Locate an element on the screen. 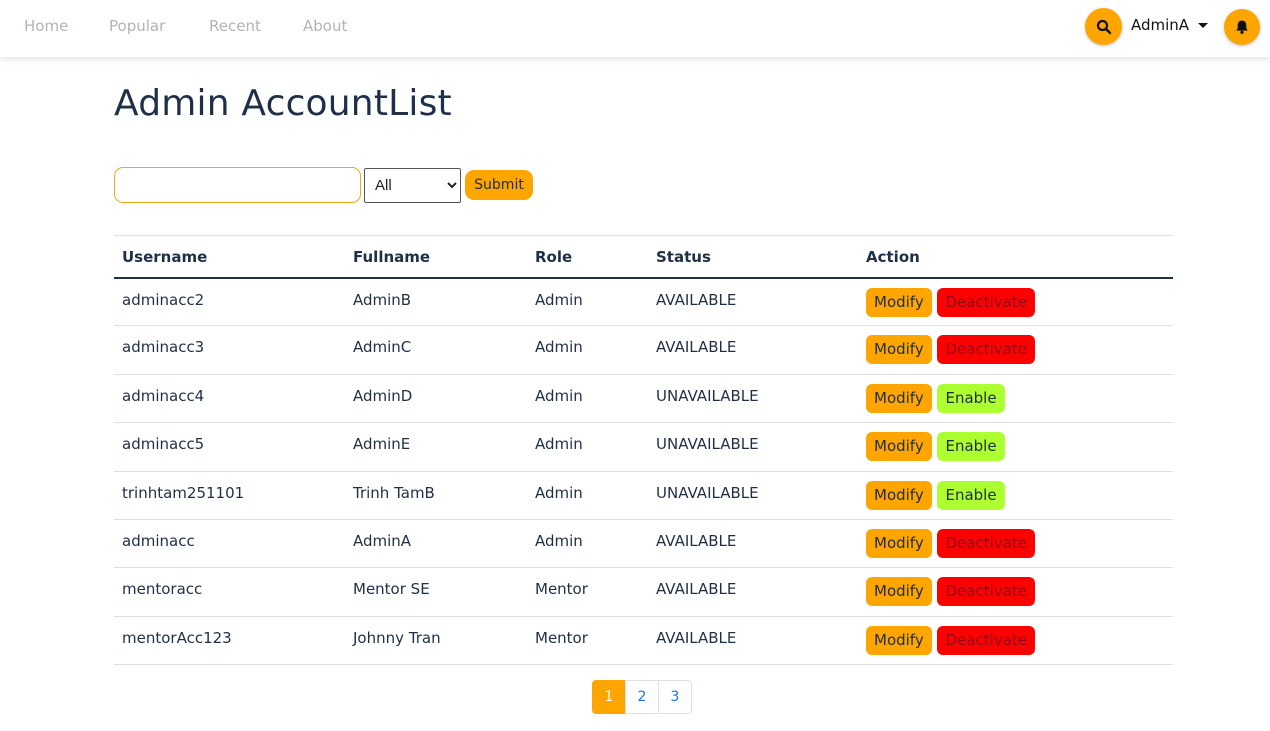  cell-fullname: AdminA is located at coordinates (436, 544).